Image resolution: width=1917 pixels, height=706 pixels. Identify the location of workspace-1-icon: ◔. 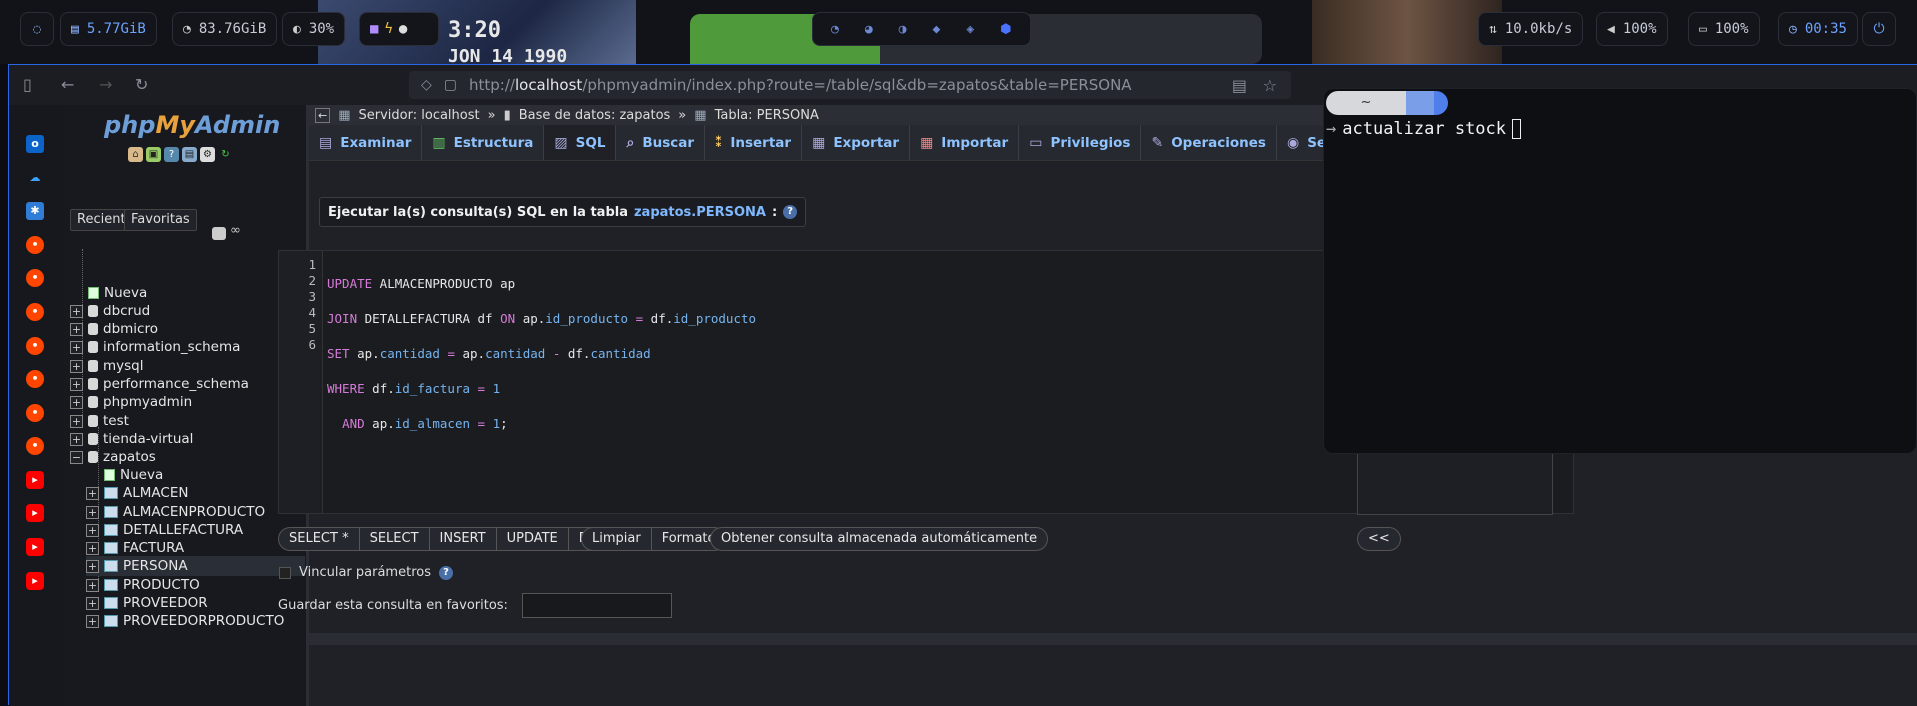
(835, 29).